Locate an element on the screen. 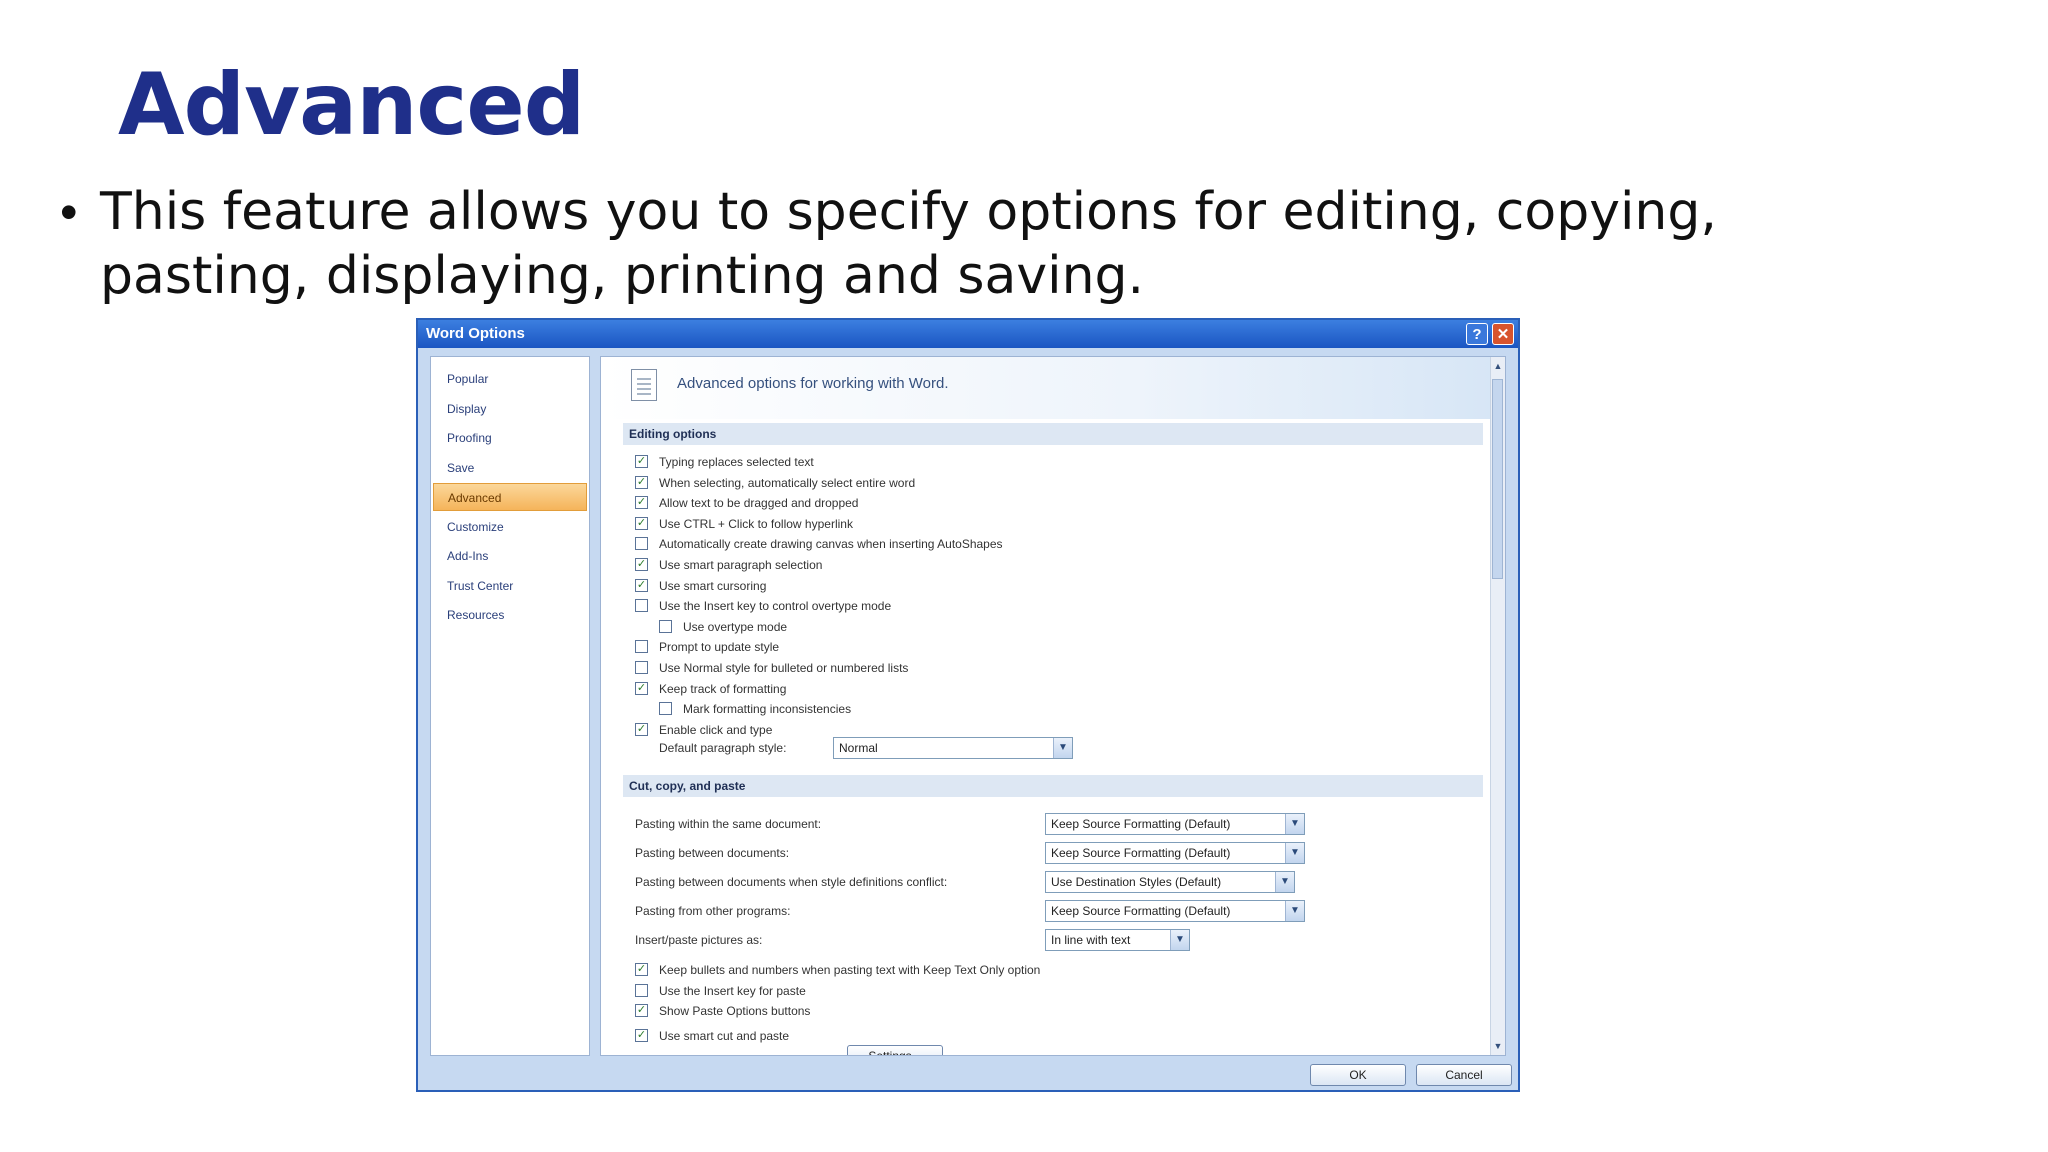  dialog-title: Word Options is located at coordinates (475, 333).